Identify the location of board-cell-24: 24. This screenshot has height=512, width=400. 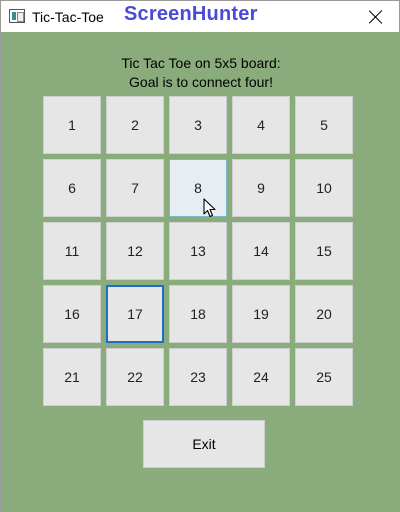
(261, 377).